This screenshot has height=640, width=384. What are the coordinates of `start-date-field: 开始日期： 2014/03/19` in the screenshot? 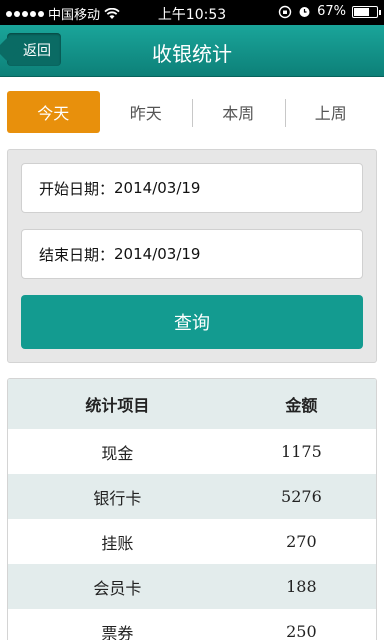 It's located at (192, 188).